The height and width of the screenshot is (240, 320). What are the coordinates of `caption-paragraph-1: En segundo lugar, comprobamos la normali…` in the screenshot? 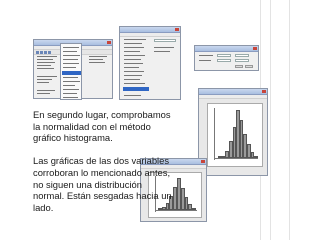 It's located at (102, 126).